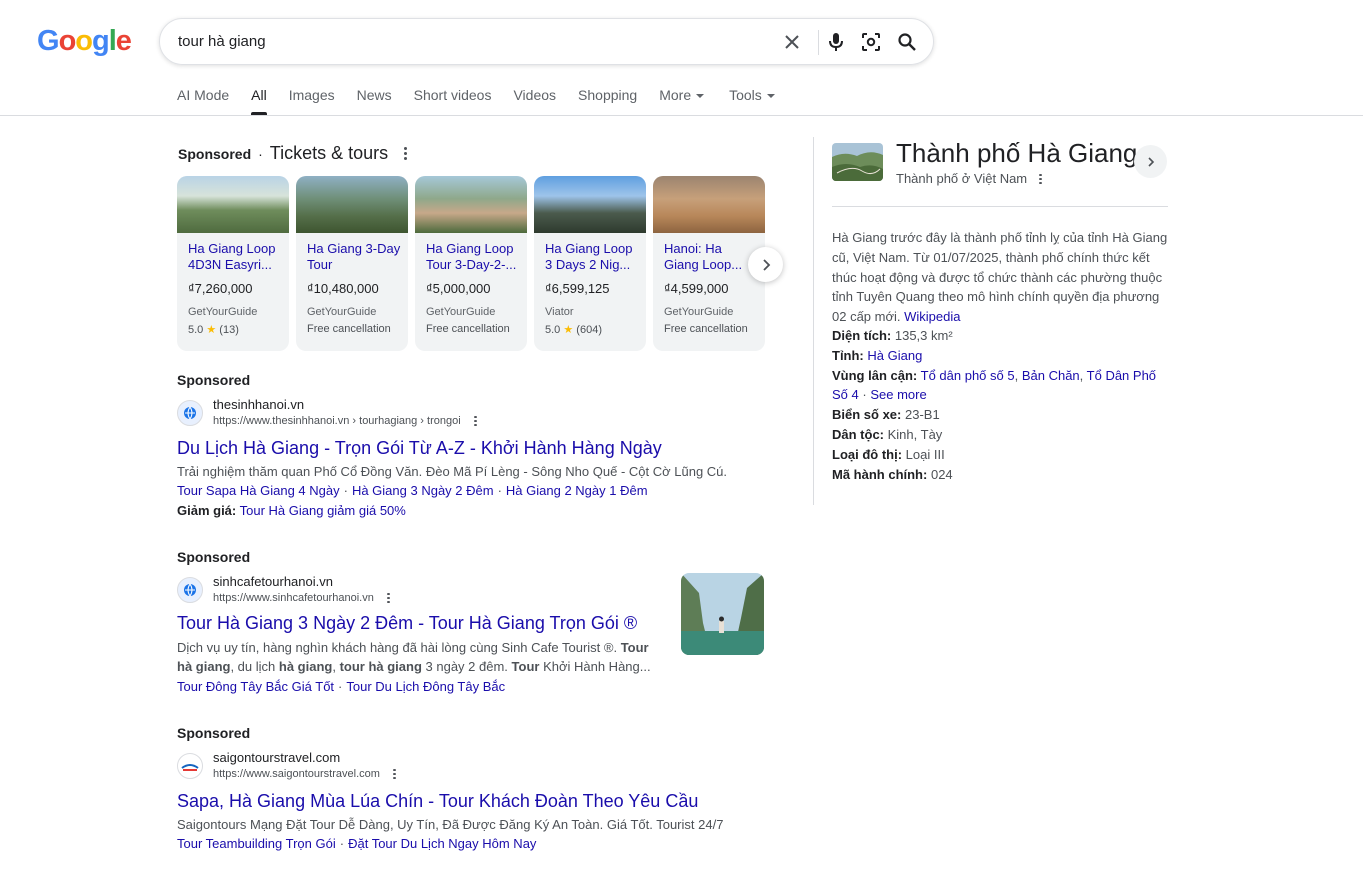  What do you see at coordinates (1051, 375) in the screenshot?
I see `fact-link: Bản Chăn` at bounding box center [1051, 375].